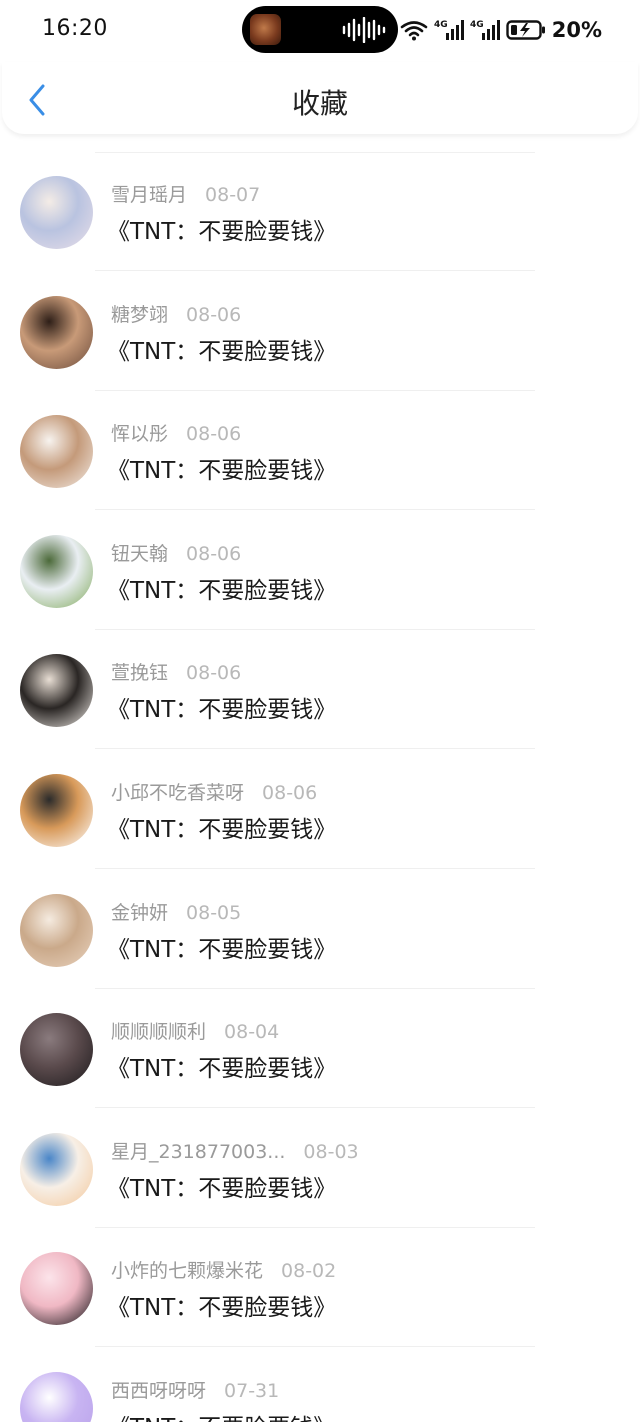  What do you see at coordinates (176, 671) in the screenshot?
I see `item-meta: 萱挽钰 08-06` at bounding box center [176, 671].